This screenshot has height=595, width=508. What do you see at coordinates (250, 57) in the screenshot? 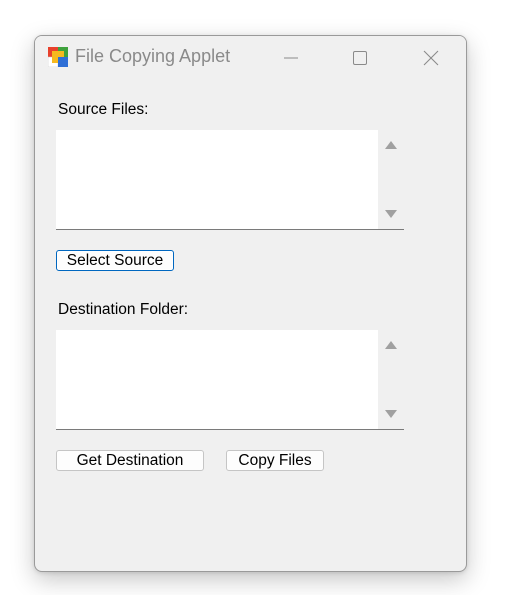
I see `title-bar: File Copying Applet` at bounding box center [250, 57].